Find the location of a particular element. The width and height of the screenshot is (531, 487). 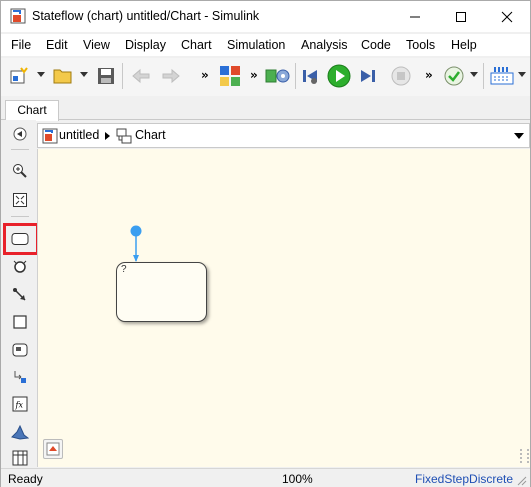

zoom-in-button is located at coordinates (20, 171).